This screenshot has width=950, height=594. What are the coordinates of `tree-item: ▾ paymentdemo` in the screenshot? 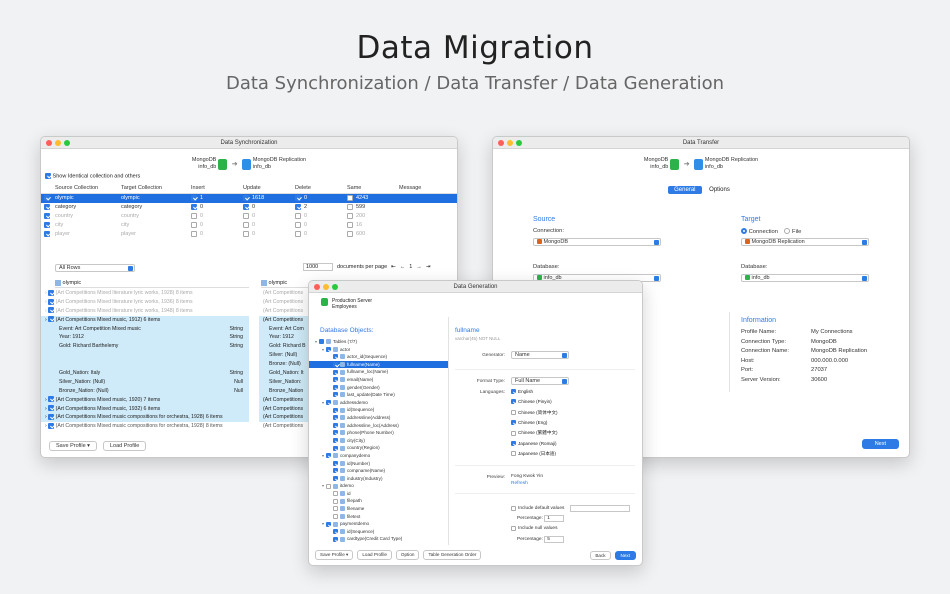 It's located at (378, 524).